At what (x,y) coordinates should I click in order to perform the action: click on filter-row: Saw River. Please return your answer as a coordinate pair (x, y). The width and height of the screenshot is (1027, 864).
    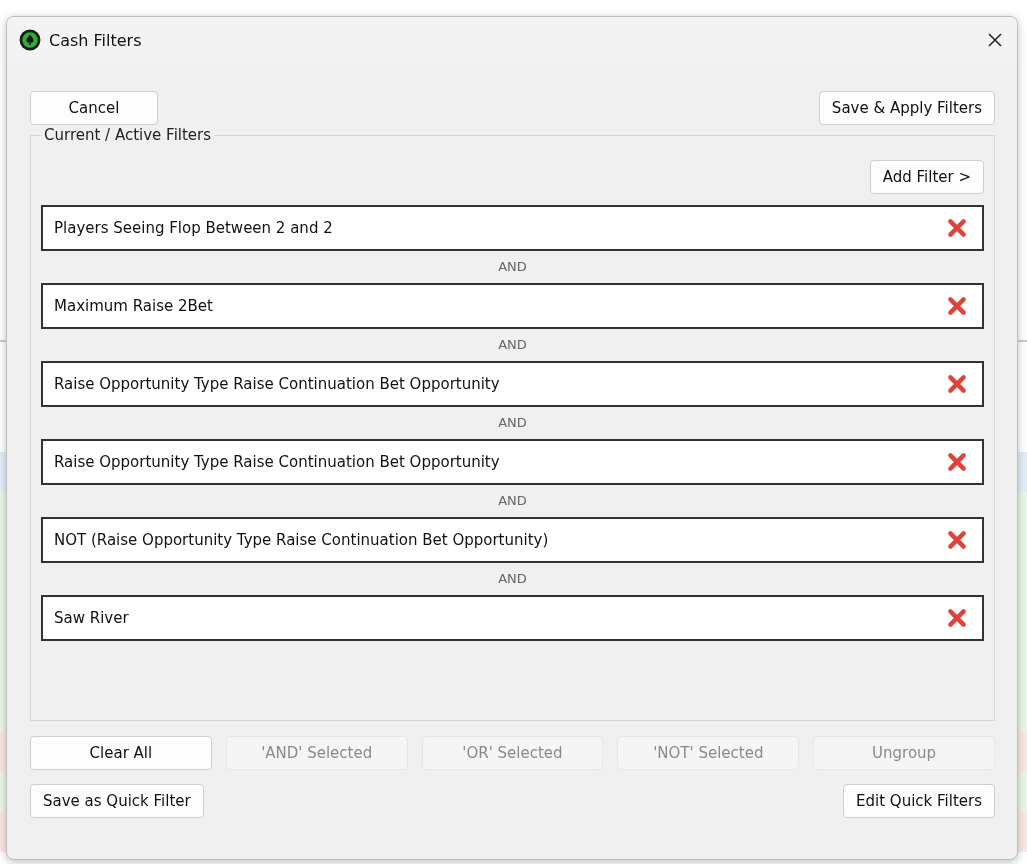
    Looking at the image, I should click on (512, 618).